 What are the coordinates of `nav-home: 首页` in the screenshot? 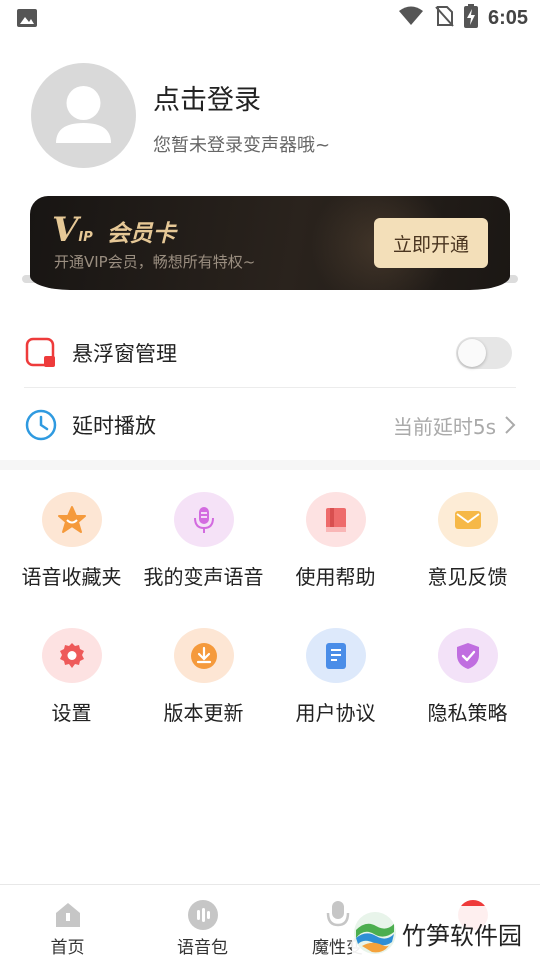 It's located at (67, 922).